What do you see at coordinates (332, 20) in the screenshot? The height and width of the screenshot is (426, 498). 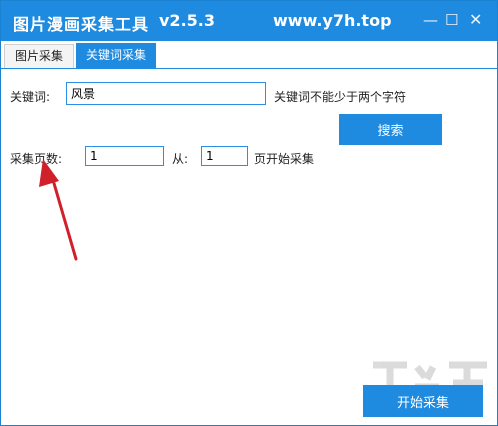 I see `app-site: www.y7h.top` at bounding box center [332, 20].